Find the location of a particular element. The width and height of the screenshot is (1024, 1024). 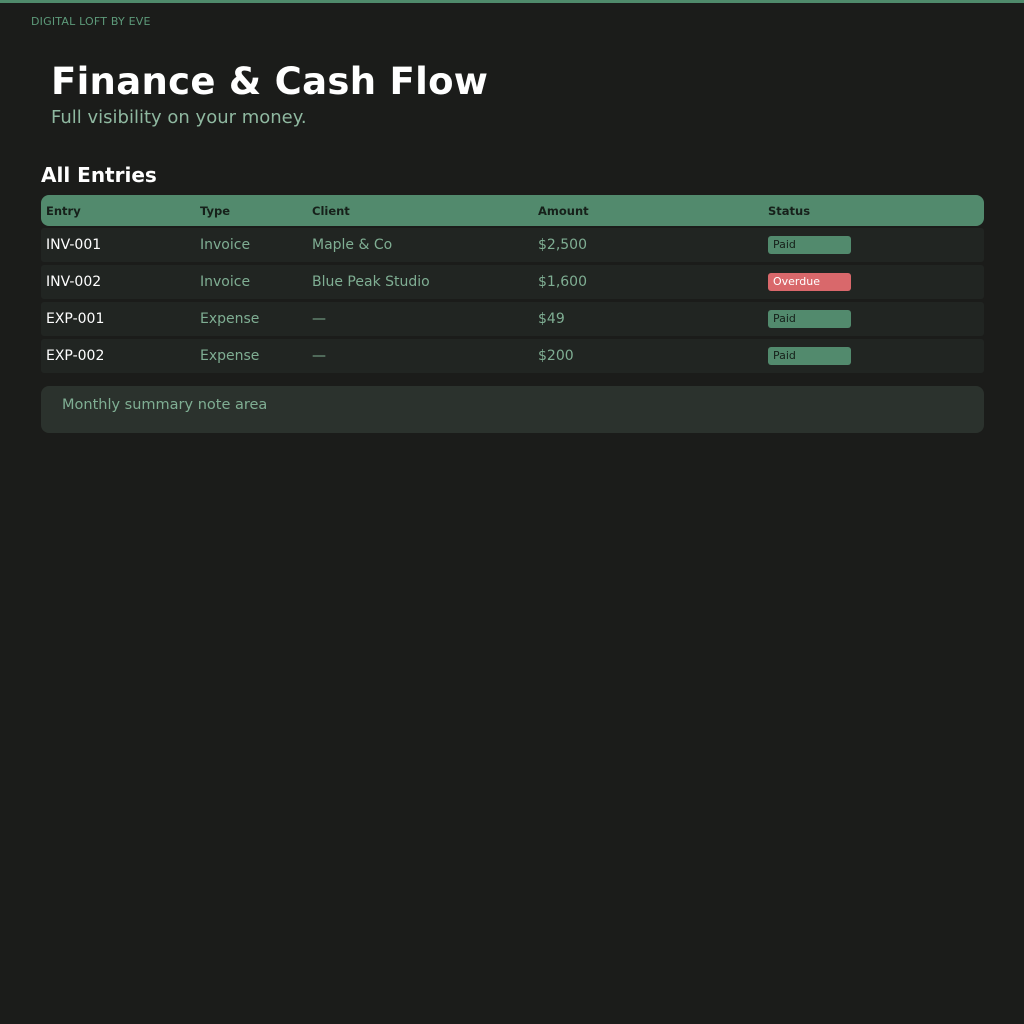

column-header-status: Status is located at coordinates (789, 210).